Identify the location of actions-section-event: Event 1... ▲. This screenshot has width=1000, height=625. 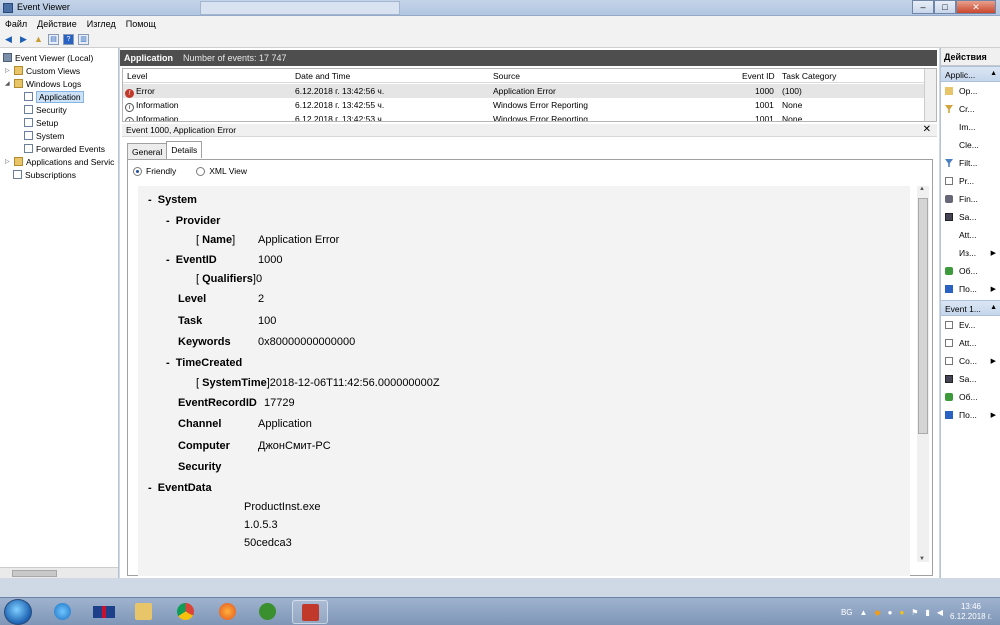
(970, 308).